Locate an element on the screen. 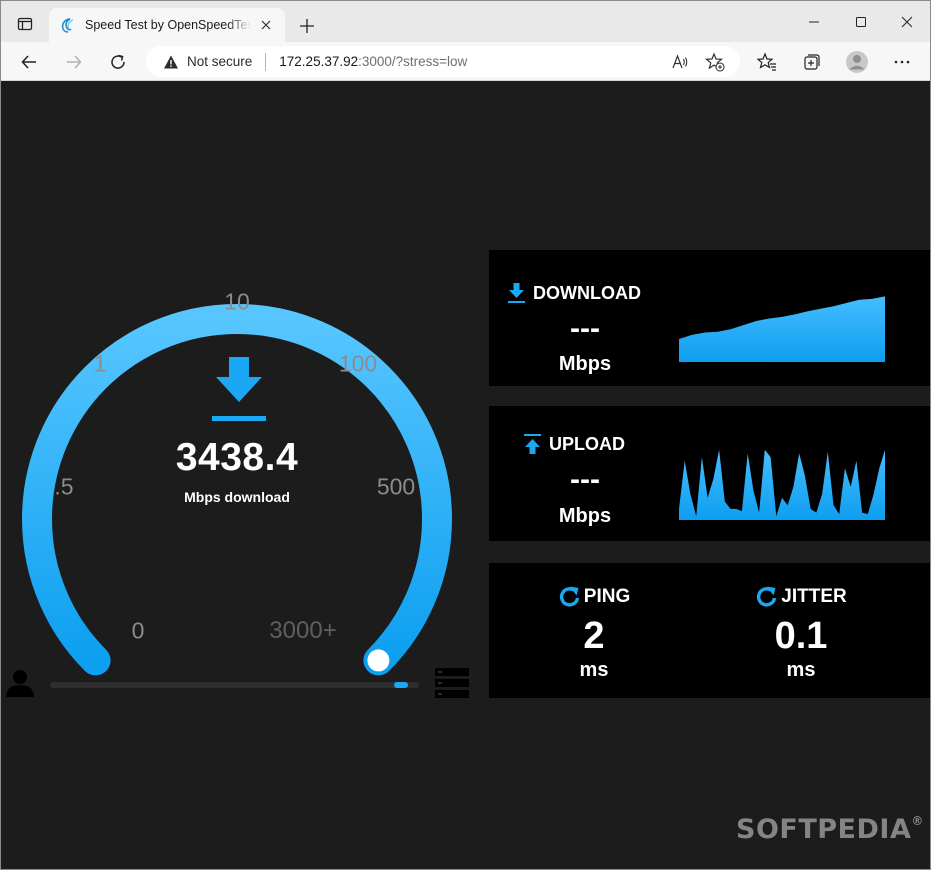 This screenshot has width=931, height=870. download-result-card: DOWNLOAD --- Mbps is located at coordinates (709, 318).